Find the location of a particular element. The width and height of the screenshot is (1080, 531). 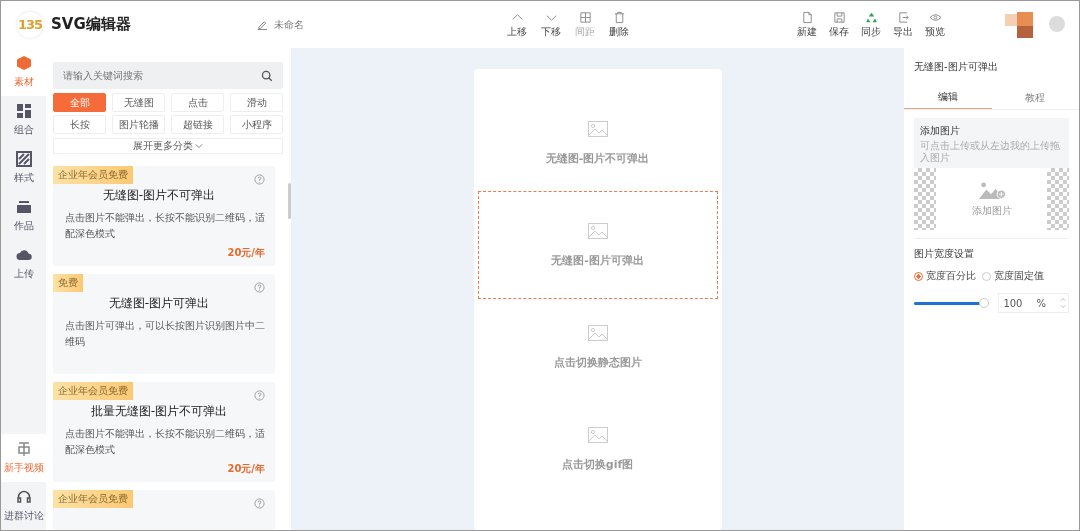

section-heading: 图片宽度设置 is located at coordinates (944, 254).